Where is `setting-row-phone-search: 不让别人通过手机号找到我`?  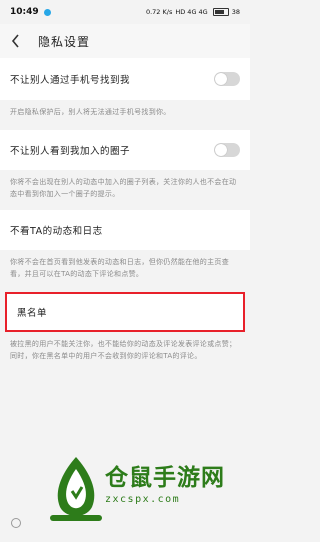 setting-row-phone-search: 不让别人通过手机号找到我 is located at coordinates (125, 79).